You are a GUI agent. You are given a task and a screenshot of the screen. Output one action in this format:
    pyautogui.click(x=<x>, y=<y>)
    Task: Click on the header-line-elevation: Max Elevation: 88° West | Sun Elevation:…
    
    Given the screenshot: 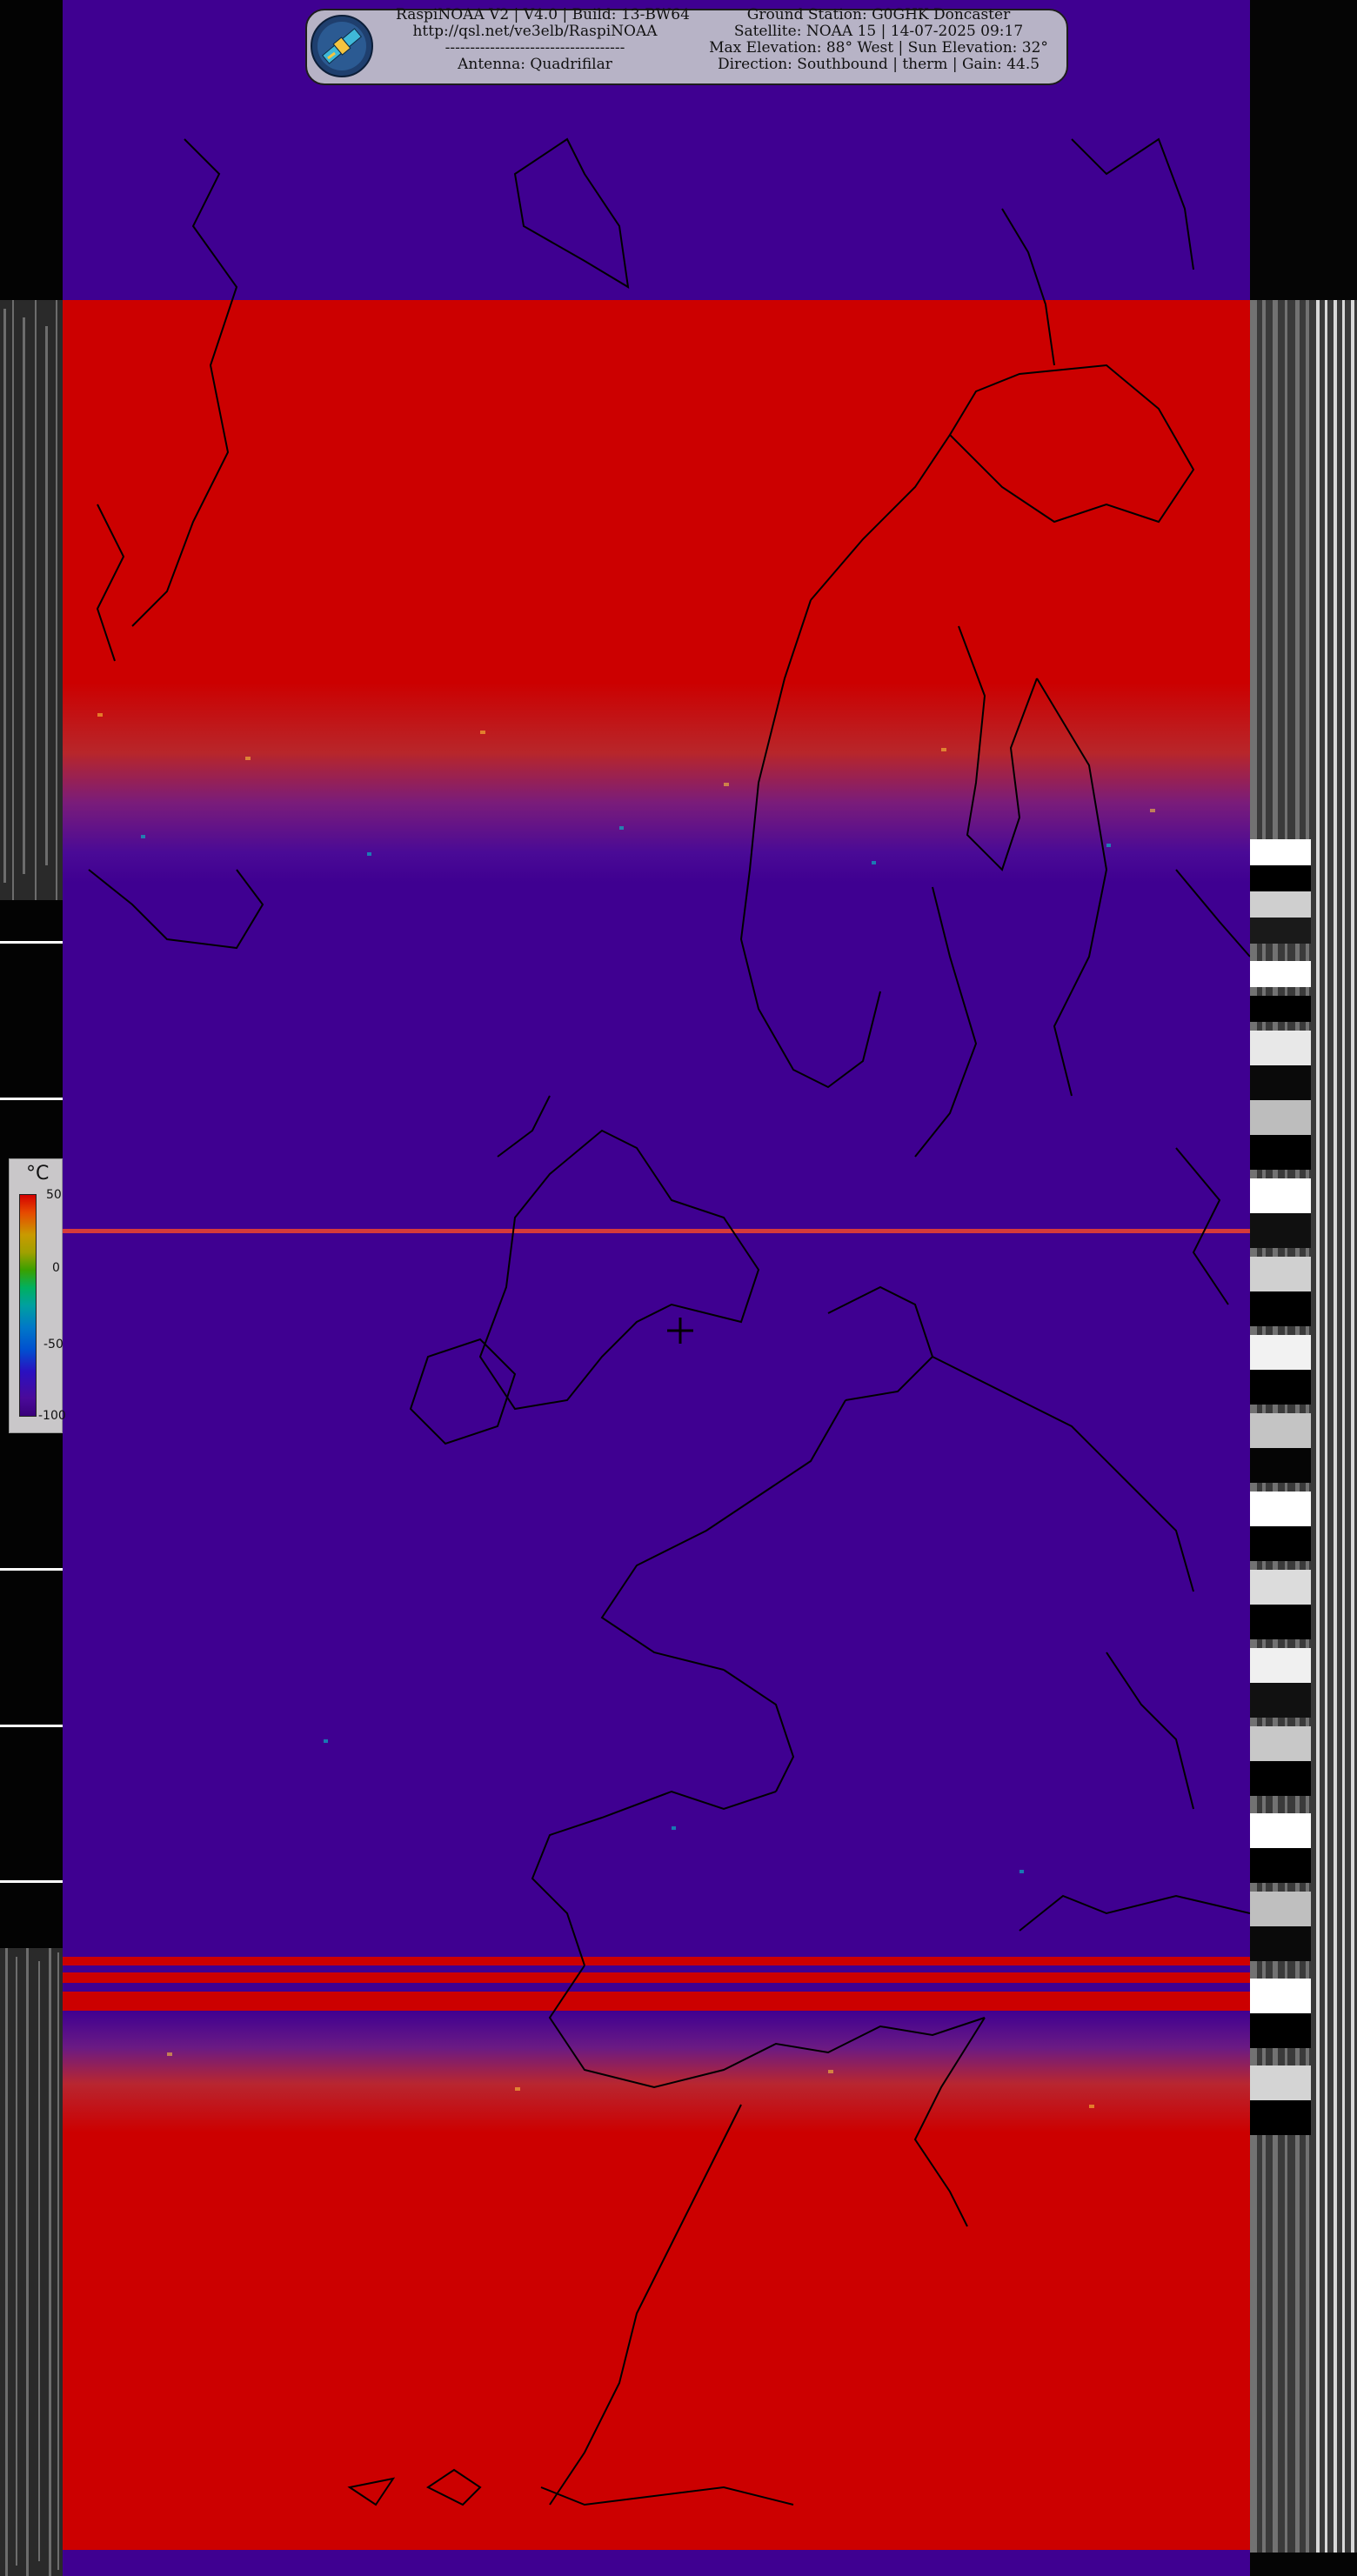 What is the action you would take?
    pyautogui.click(x=878, y=48)
    